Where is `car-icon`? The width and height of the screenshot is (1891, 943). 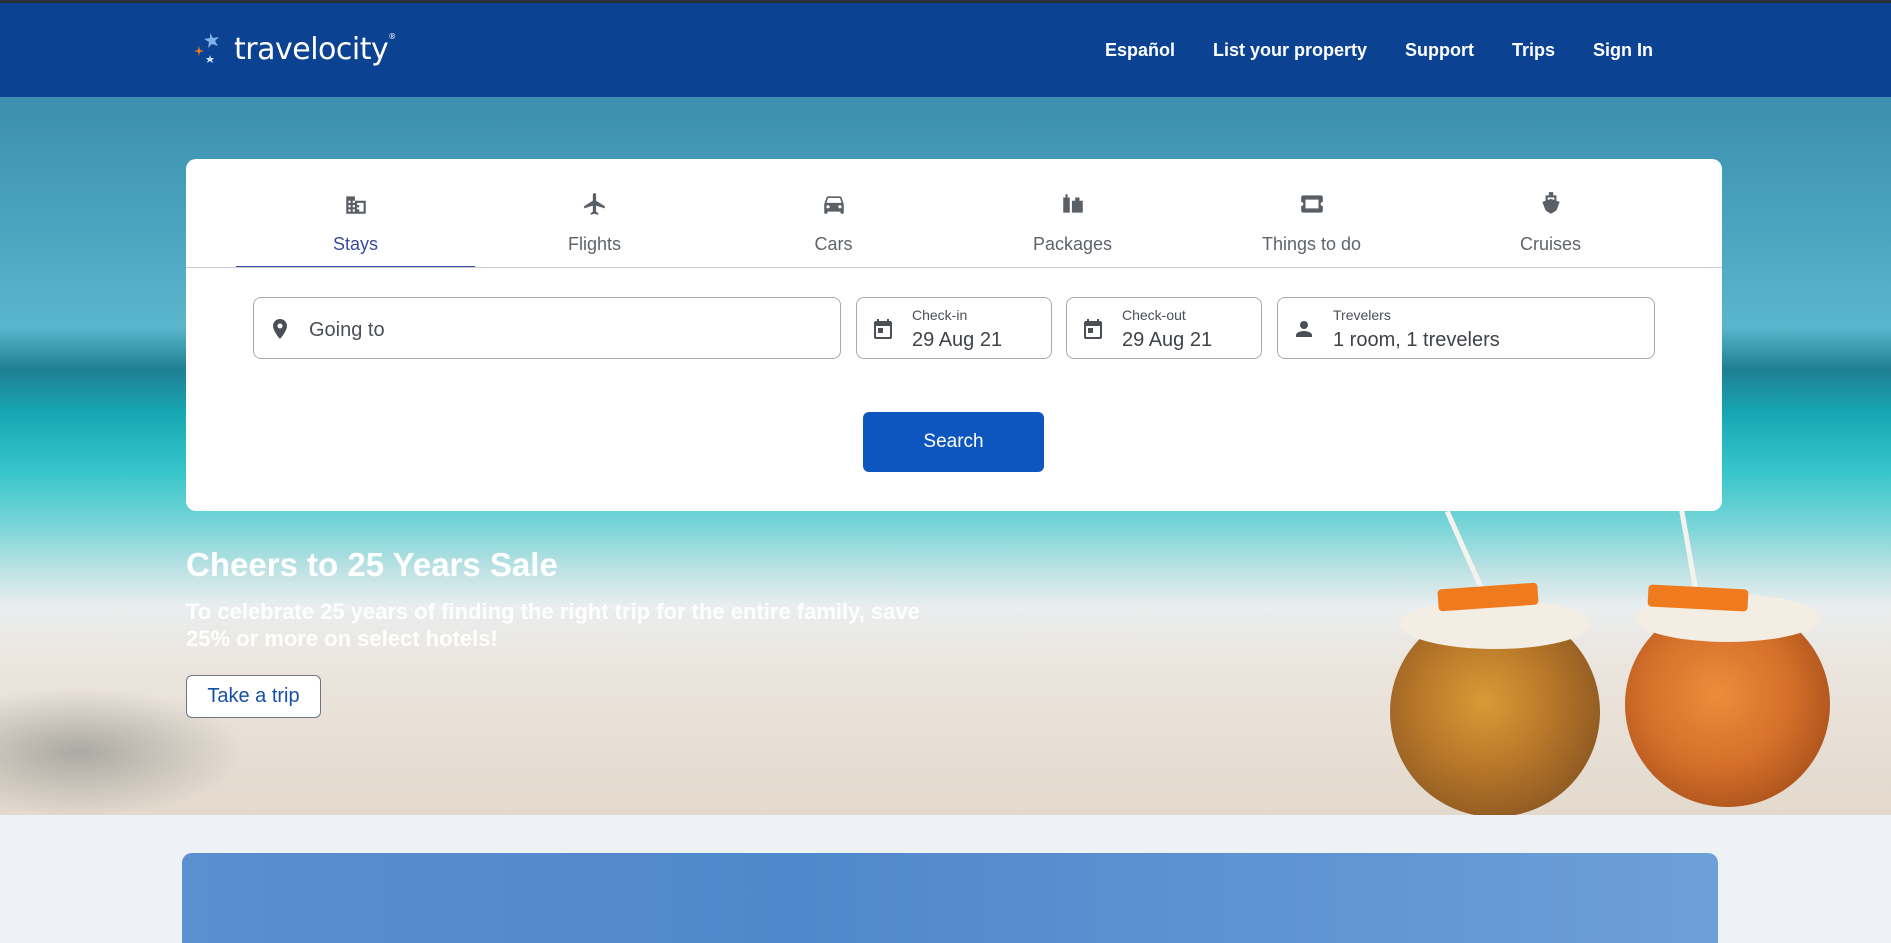
car-icon is located at coordinates (834, 205).